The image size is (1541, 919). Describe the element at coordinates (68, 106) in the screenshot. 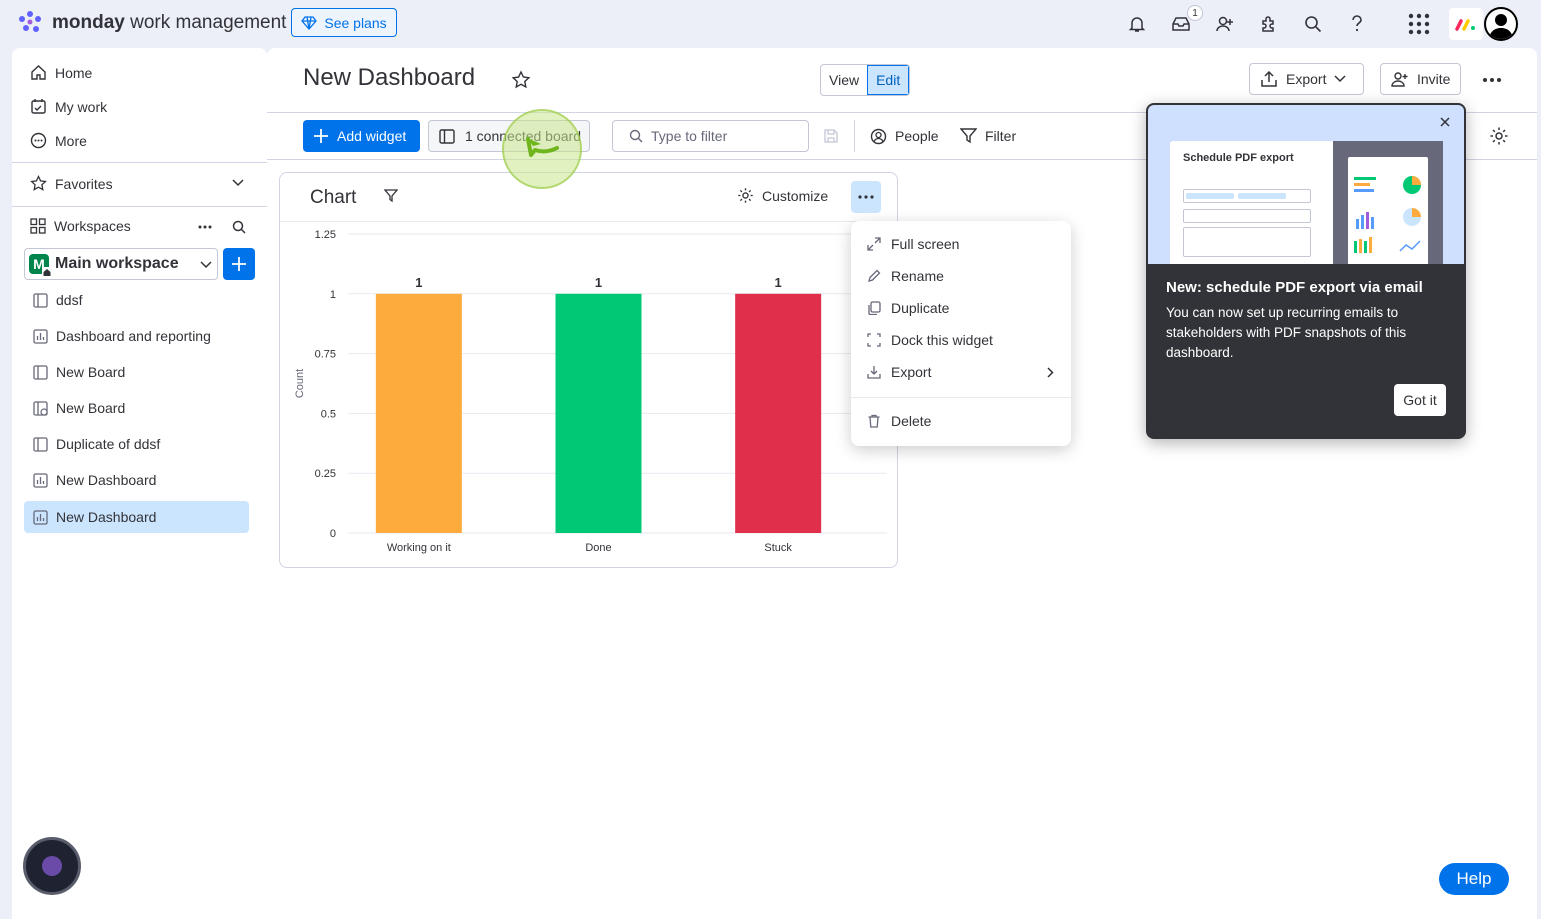

I see `nav-my-work: My work` at that location.